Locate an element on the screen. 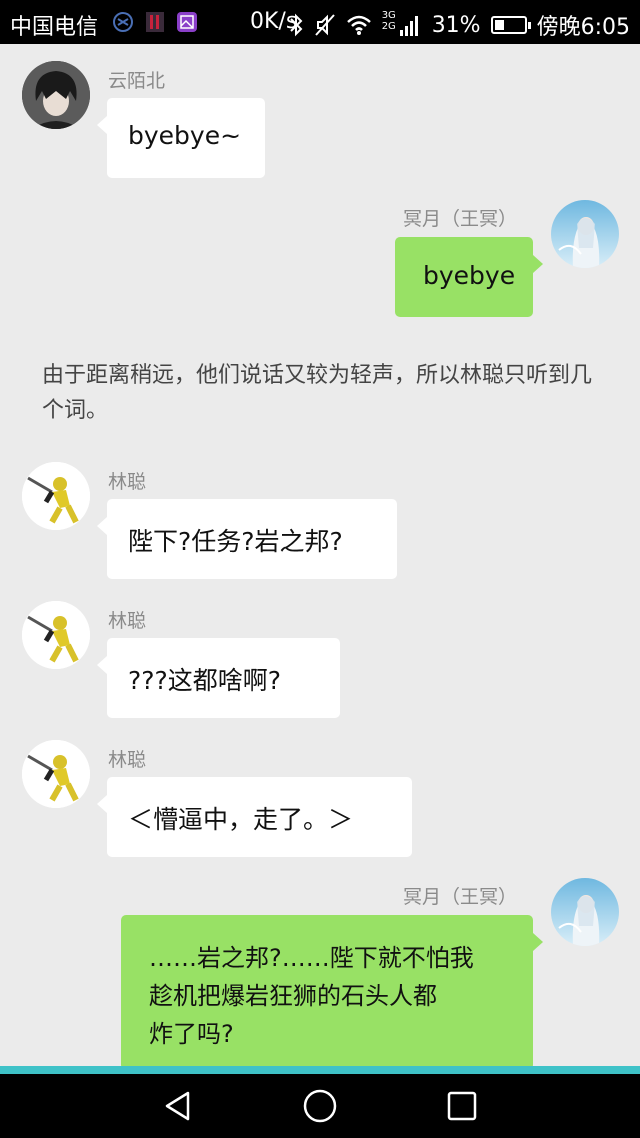  clock: 傍晚6:05 is located at coordinates (583, 27).